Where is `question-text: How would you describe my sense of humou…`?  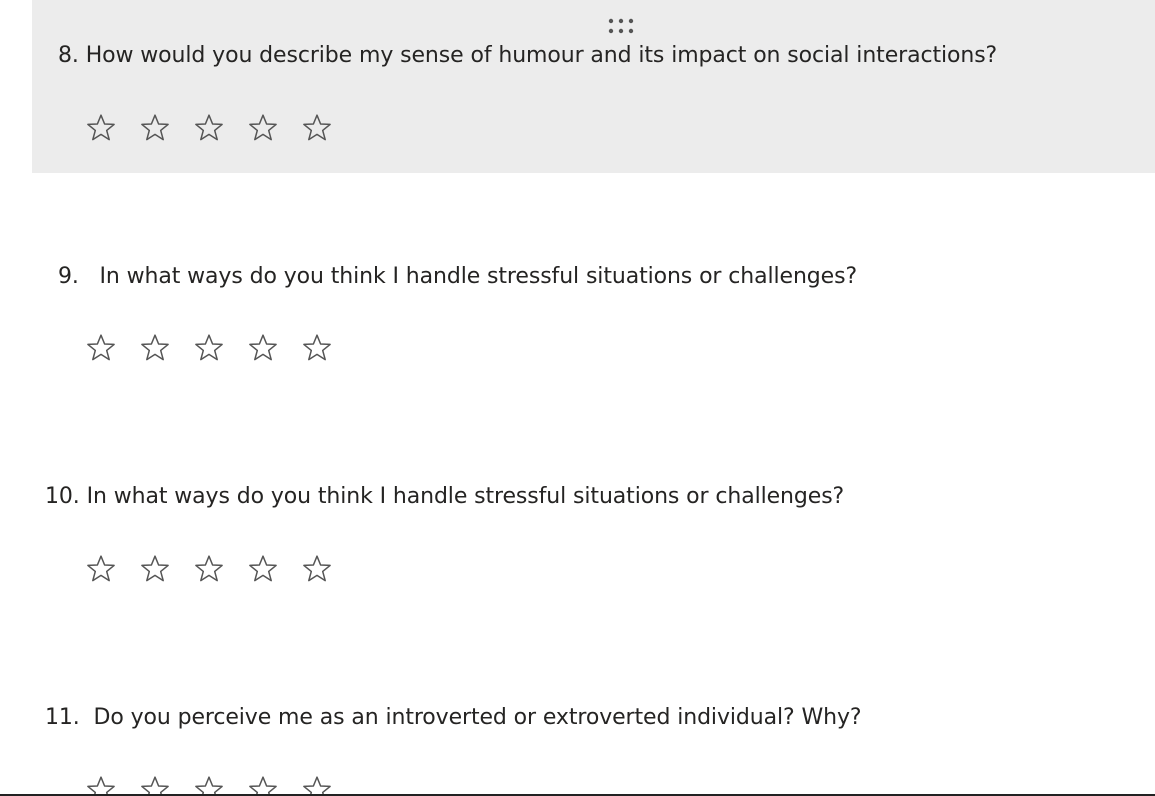 question-text: How would you describe my sense of humou… is located at coordinates (541, 55).